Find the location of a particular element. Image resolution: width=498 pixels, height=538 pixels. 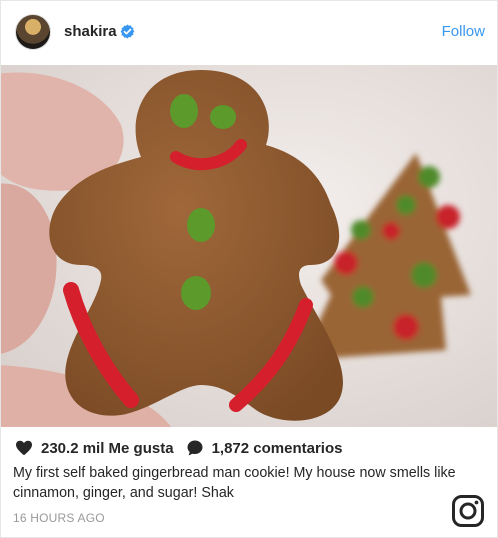

post-timestamp: 16 HOURS AGO is located at coordinates (59, 518).